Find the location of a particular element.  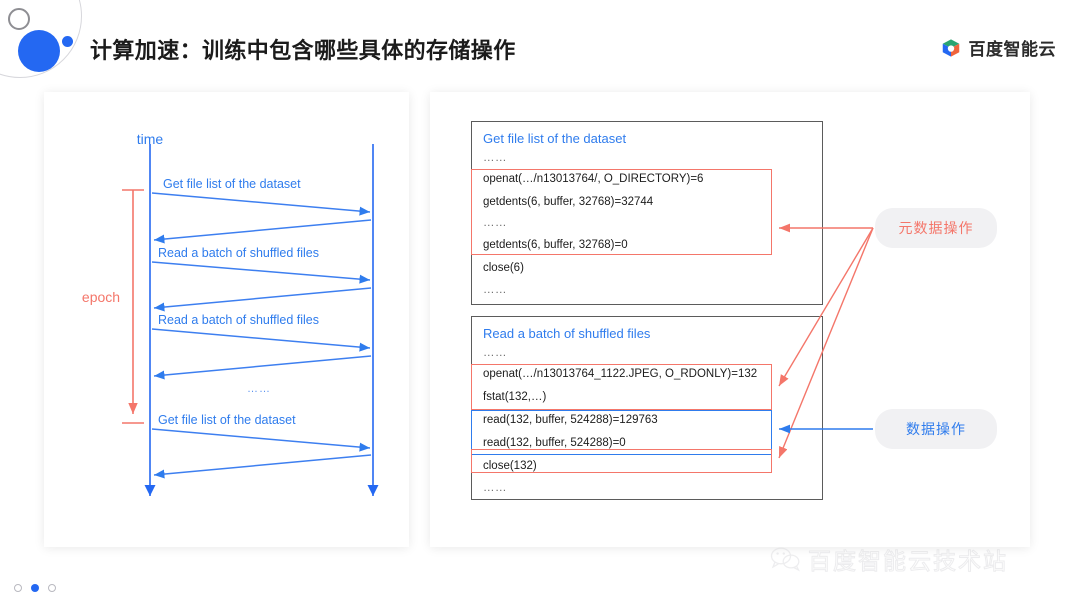

watermark: 百度智能云技术站 is located at coordinates (889, 559).